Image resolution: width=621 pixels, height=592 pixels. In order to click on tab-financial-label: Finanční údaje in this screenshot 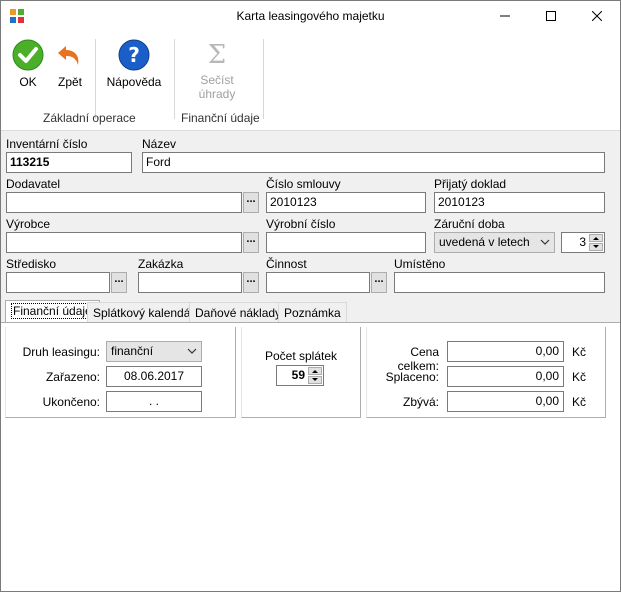, I will do `click(52, 311)`.